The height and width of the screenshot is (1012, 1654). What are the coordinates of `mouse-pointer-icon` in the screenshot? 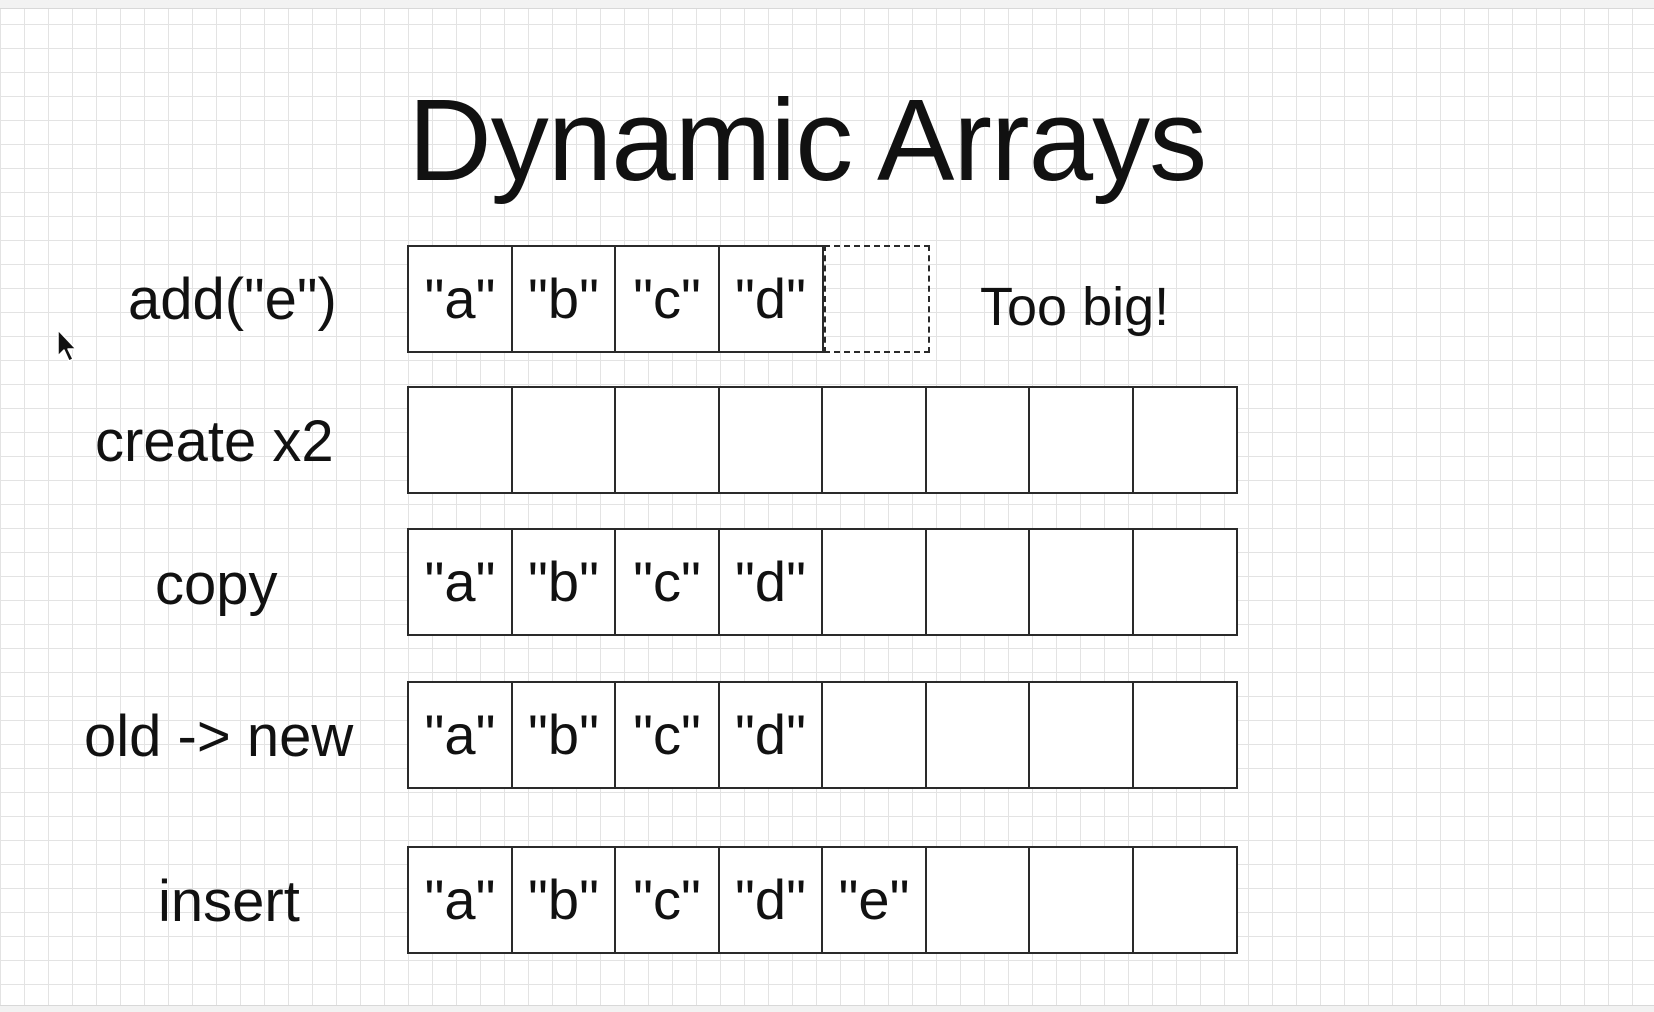 It's located at (67, 345).